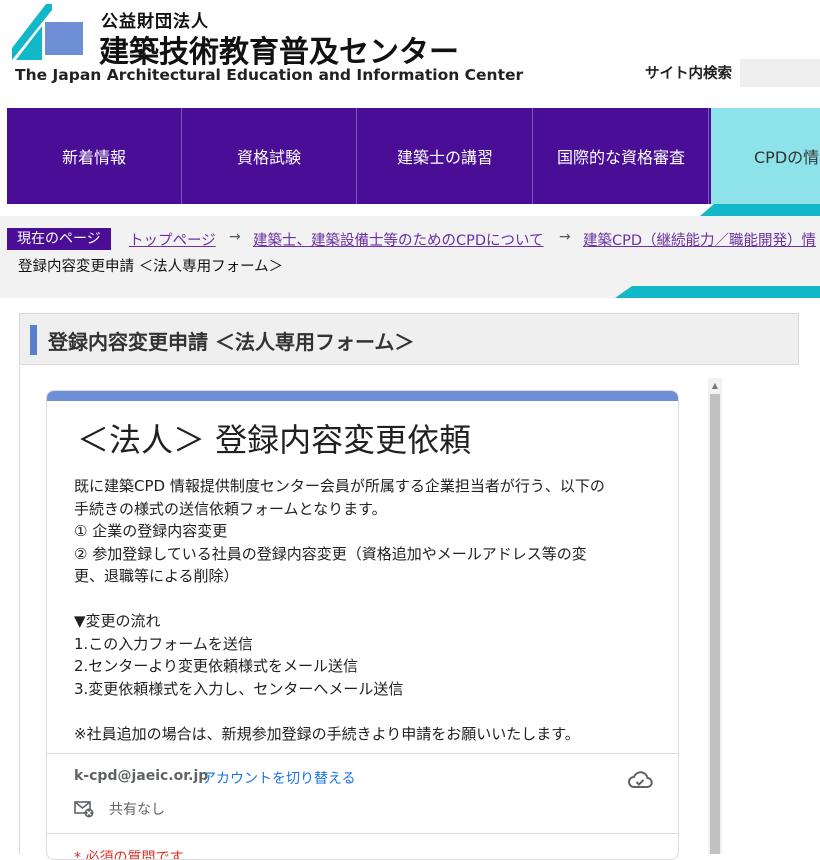 The height and width of the screenshot is (860, 820). Describe the element at coordinates (230, 508) in the screenshot. I see `form-description-line: 手続きの様式の送信依頼フォームとなります。` at that location.